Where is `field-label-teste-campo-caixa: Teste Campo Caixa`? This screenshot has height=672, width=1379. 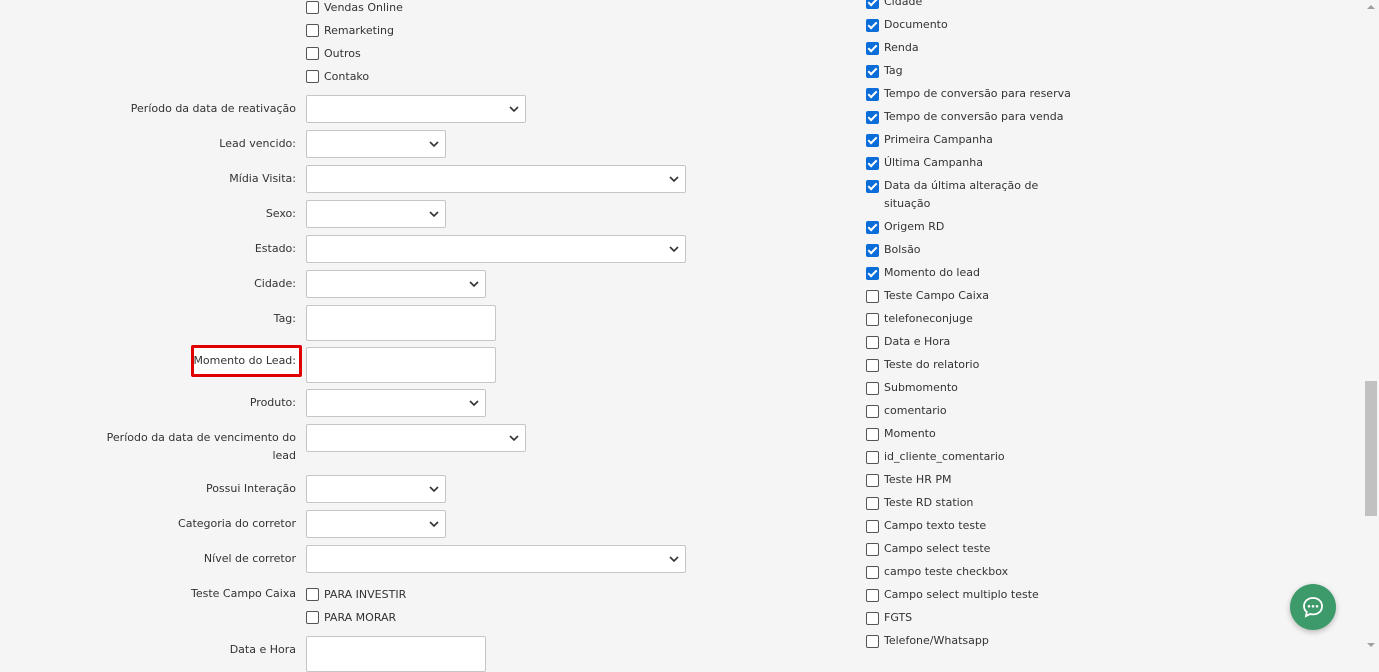
field-label-teste-campo-caixa: Teste Campo Caixa is located at coordinates (243, 593).